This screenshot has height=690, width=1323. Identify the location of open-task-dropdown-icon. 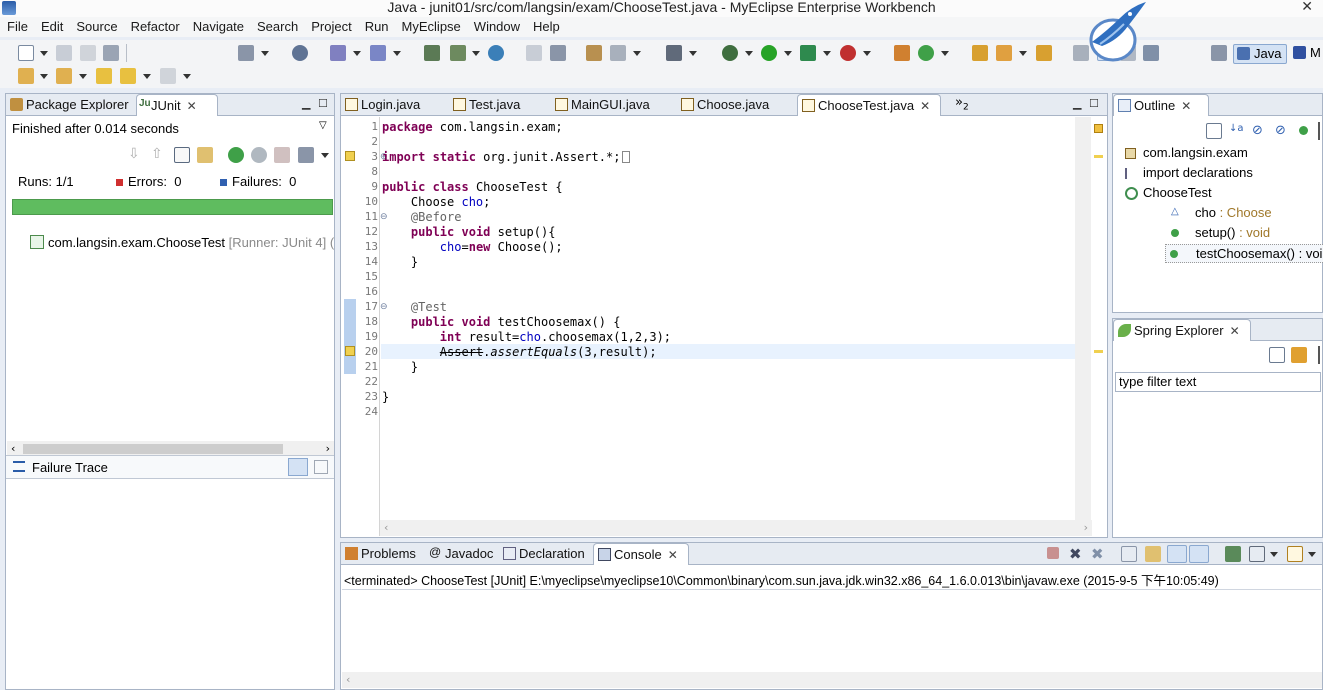
(1023, 53).